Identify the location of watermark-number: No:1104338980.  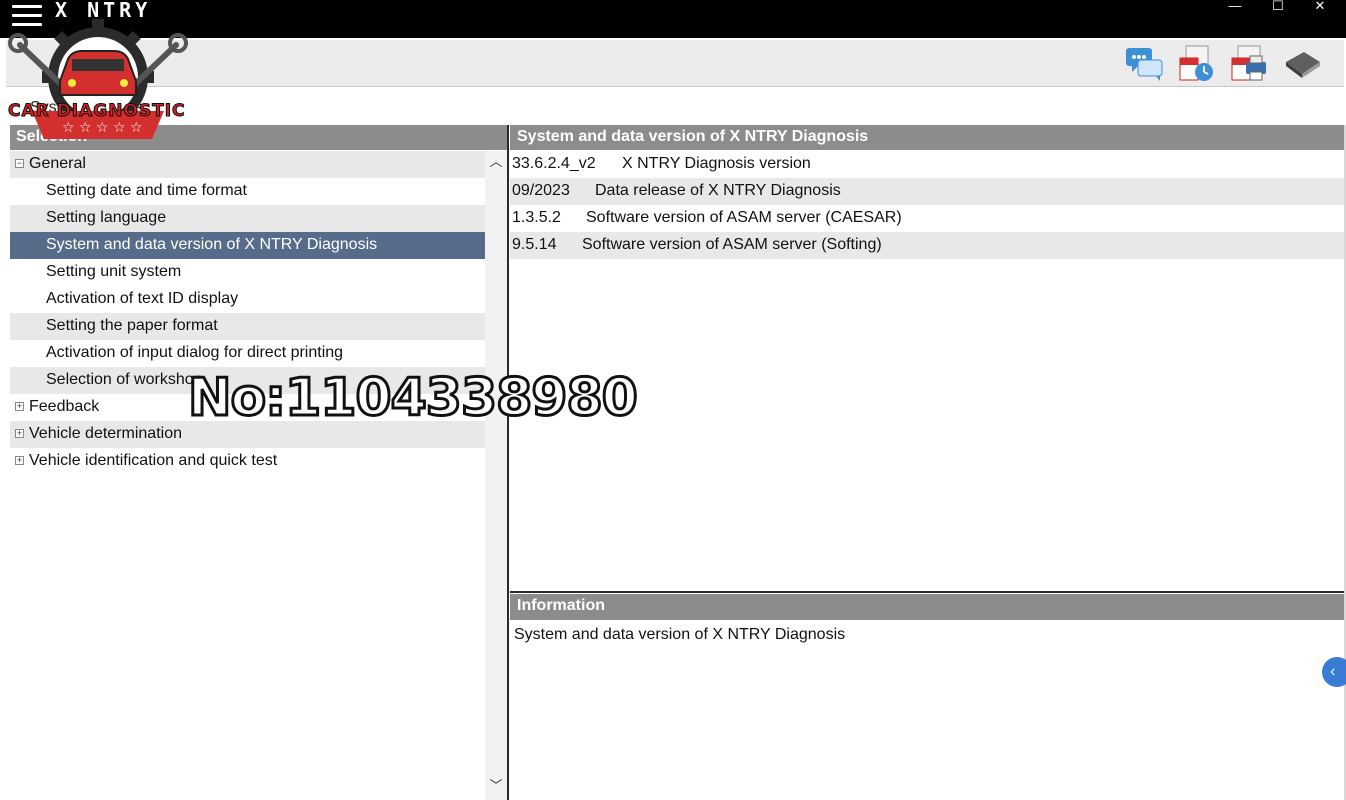
(413, 398).